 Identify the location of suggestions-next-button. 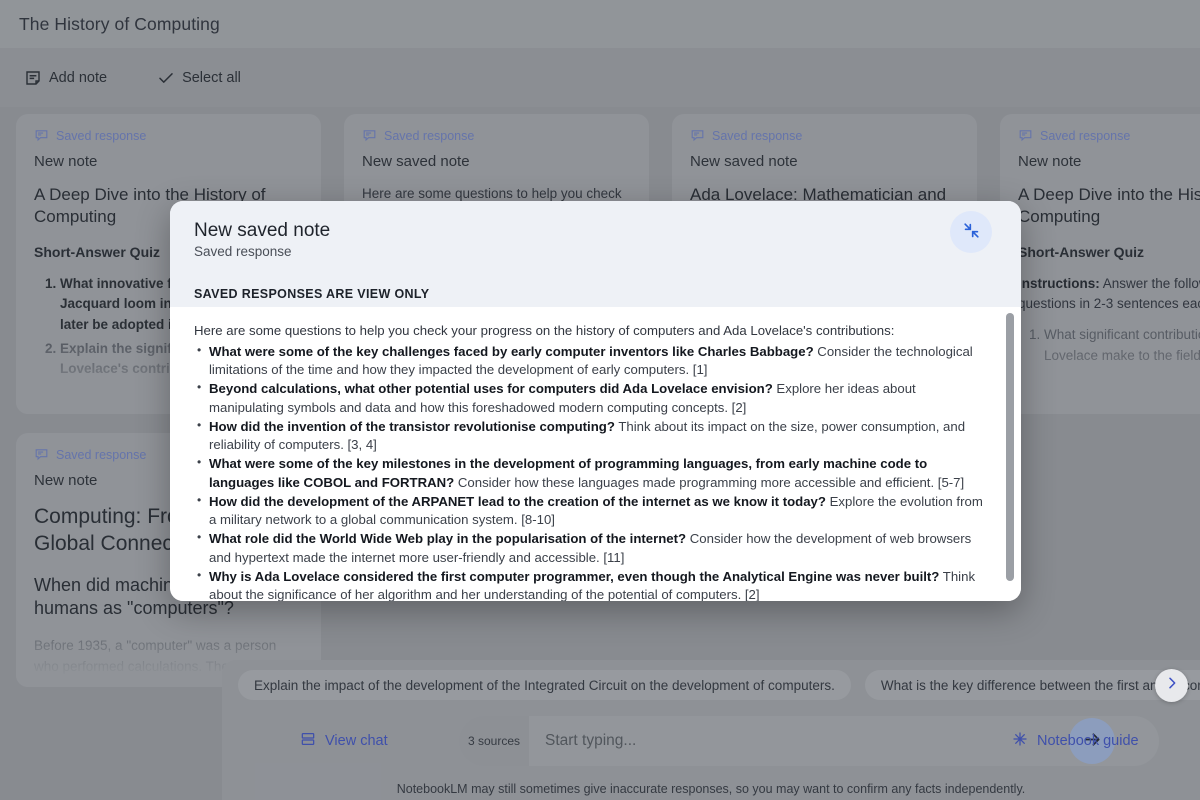
(1171, 685).